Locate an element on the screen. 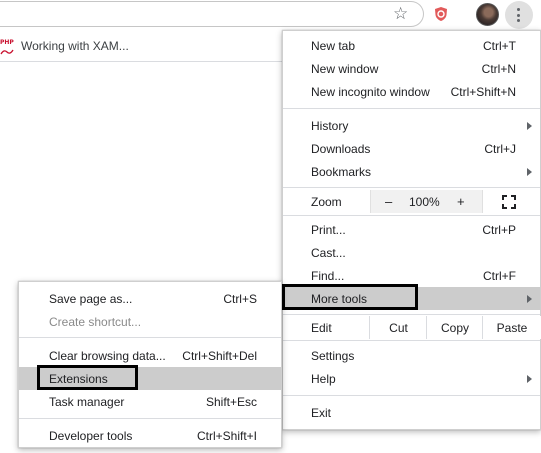 This screenshot has height=453, width=541. menu-item-history: History is located at coordinates (411, 125).